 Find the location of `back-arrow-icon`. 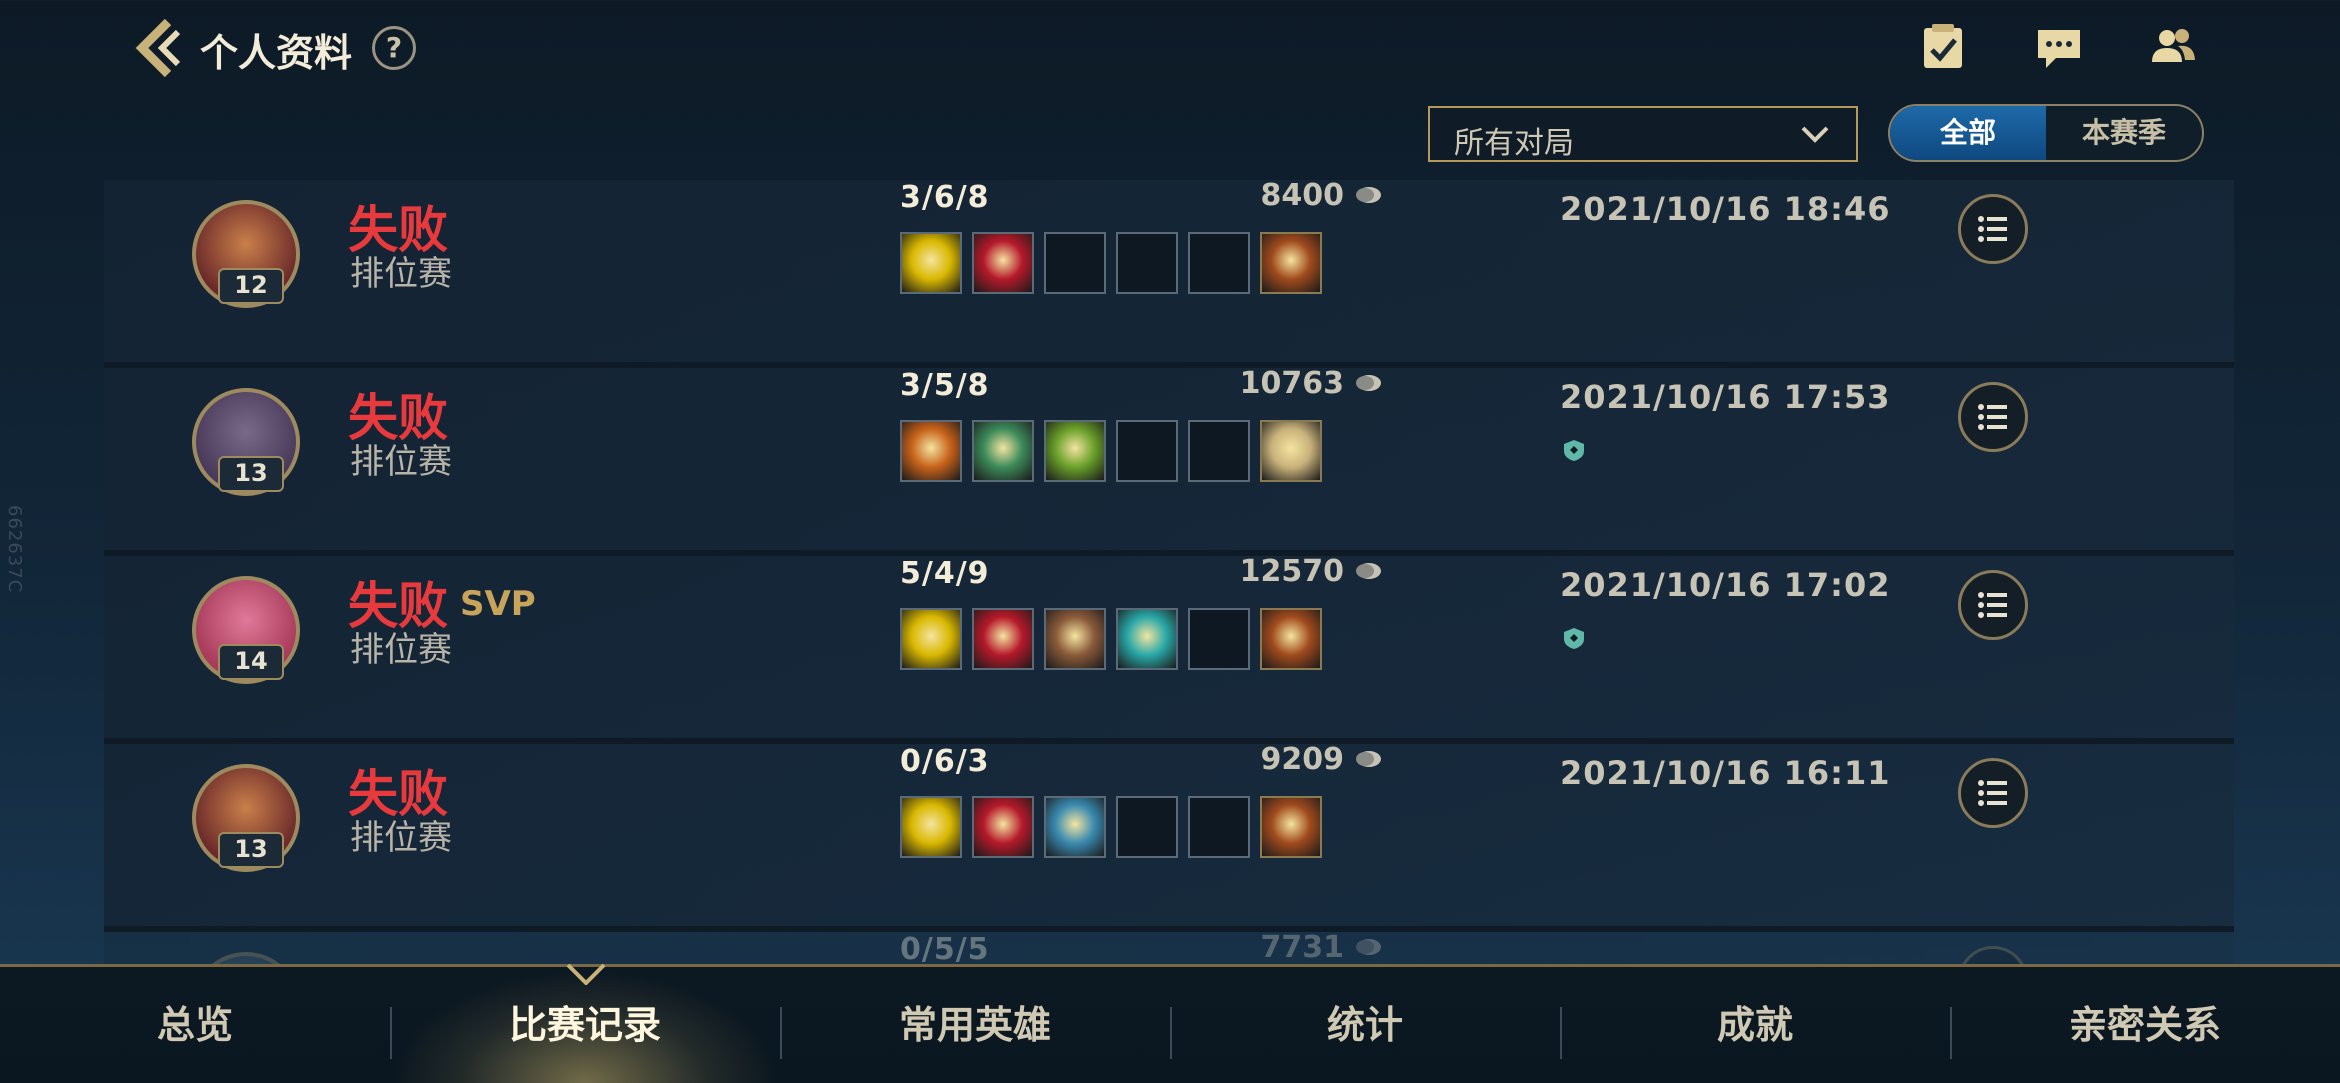

back-arrow-icon is located at coordinates (158, 48).